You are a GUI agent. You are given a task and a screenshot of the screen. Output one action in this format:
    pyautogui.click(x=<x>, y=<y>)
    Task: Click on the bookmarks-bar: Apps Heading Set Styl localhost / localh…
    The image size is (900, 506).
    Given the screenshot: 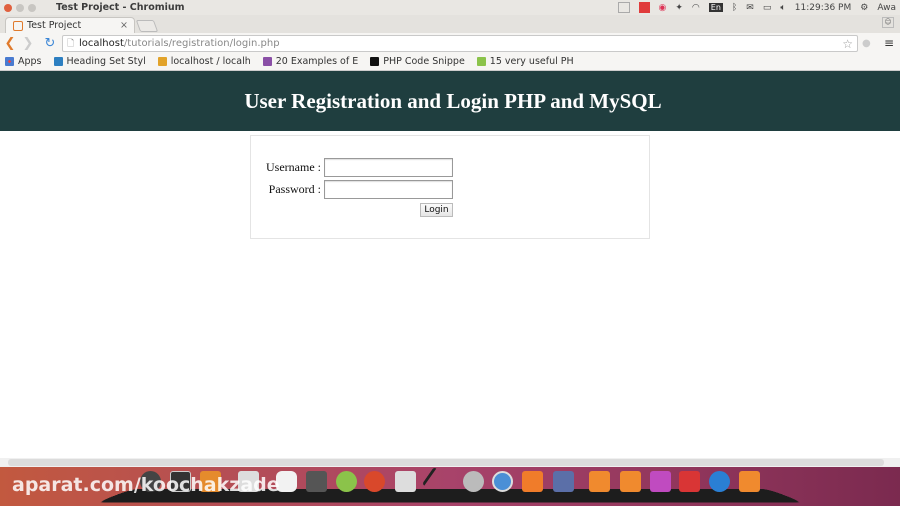 What is the action you would take?
    pyautogui.click(x=450, y=62)
    